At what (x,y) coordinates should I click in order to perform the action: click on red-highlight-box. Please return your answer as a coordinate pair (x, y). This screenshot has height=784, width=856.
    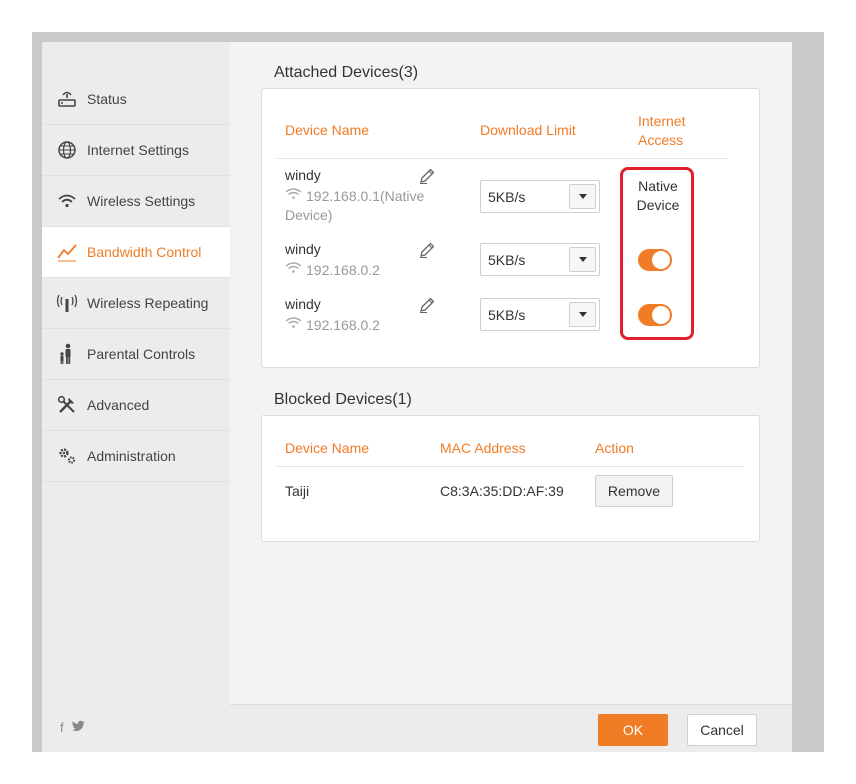
    Looking at the image, I should click on (657, 253).